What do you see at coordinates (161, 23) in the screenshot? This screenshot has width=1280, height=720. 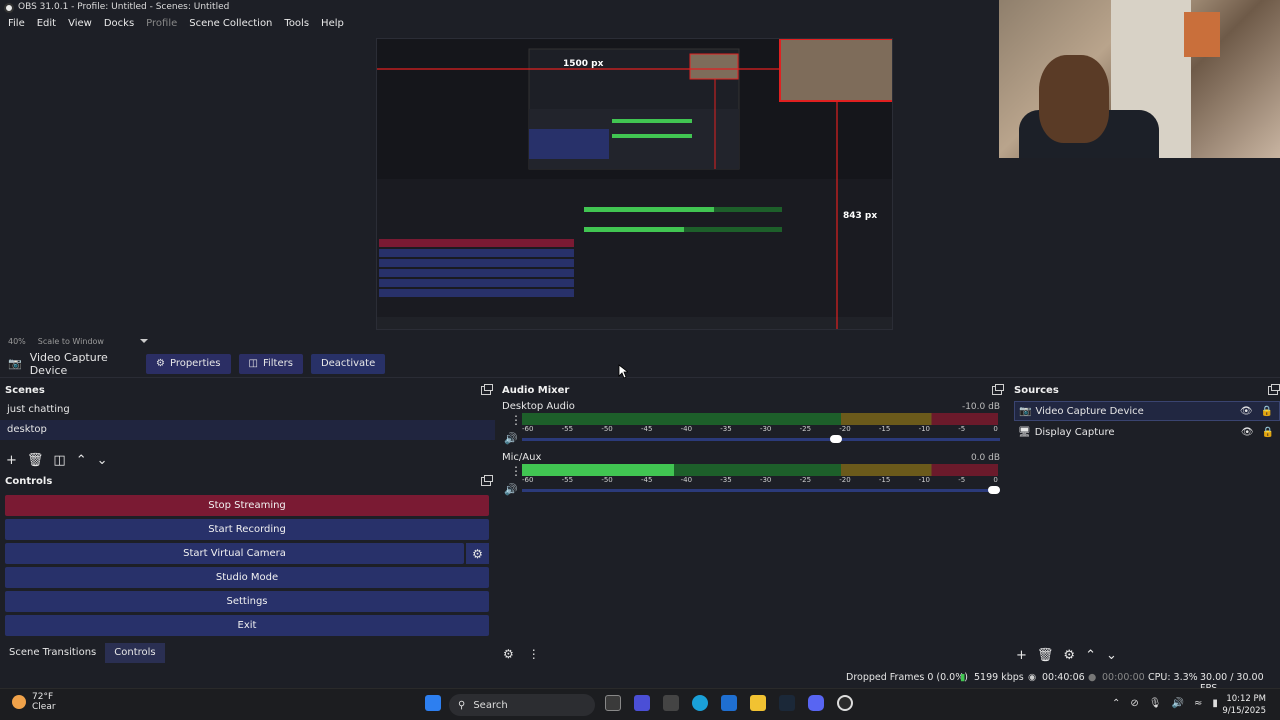 I see `menu-profile: Profile` at bounding box center [161, 23].